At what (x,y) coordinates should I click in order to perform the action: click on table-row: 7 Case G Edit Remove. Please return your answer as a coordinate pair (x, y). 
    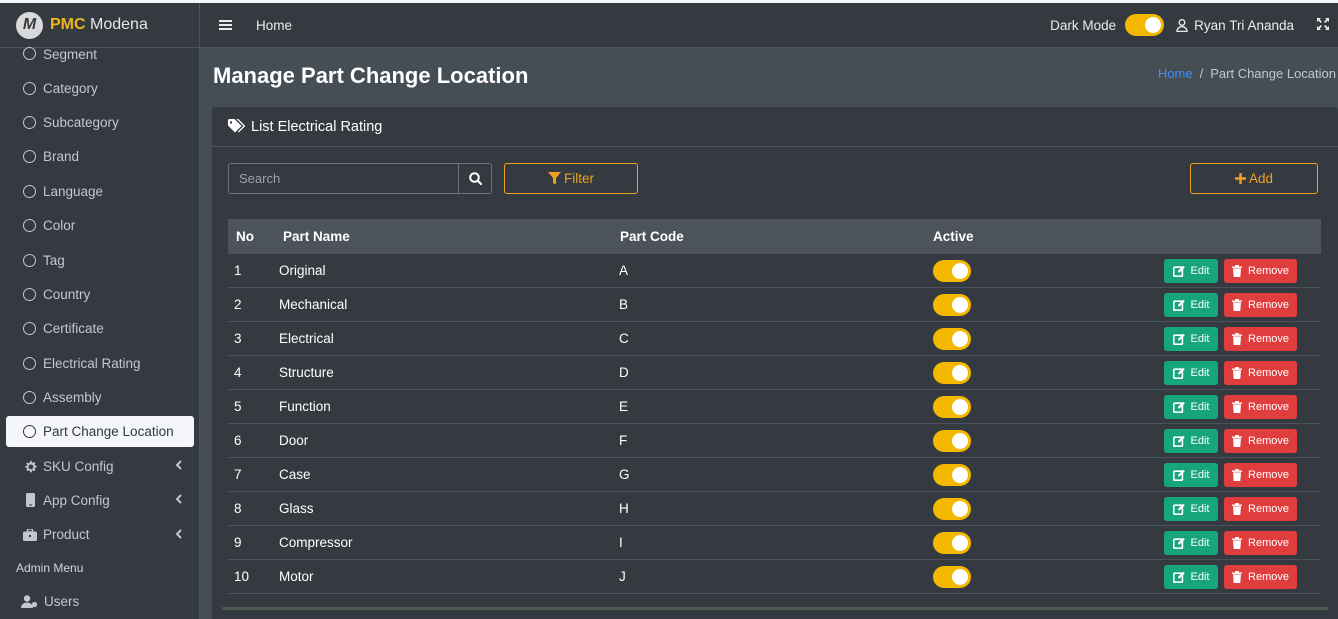
    Looking at the image, I should click on (774, 475).